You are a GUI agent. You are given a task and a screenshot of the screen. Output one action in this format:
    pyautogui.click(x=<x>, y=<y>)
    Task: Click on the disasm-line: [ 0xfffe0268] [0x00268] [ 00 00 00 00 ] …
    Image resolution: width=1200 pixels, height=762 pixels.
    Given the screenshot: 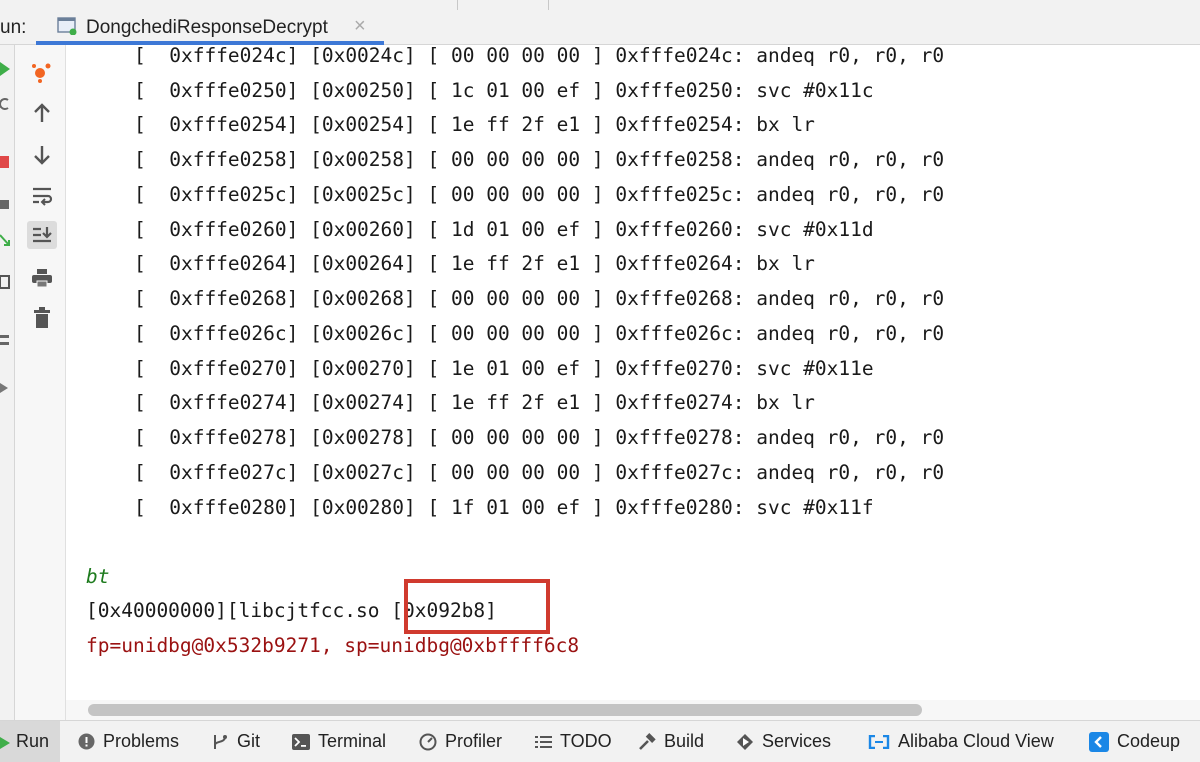 What is the action you would take?
    pyautogui.click(x=539, y=298)
    